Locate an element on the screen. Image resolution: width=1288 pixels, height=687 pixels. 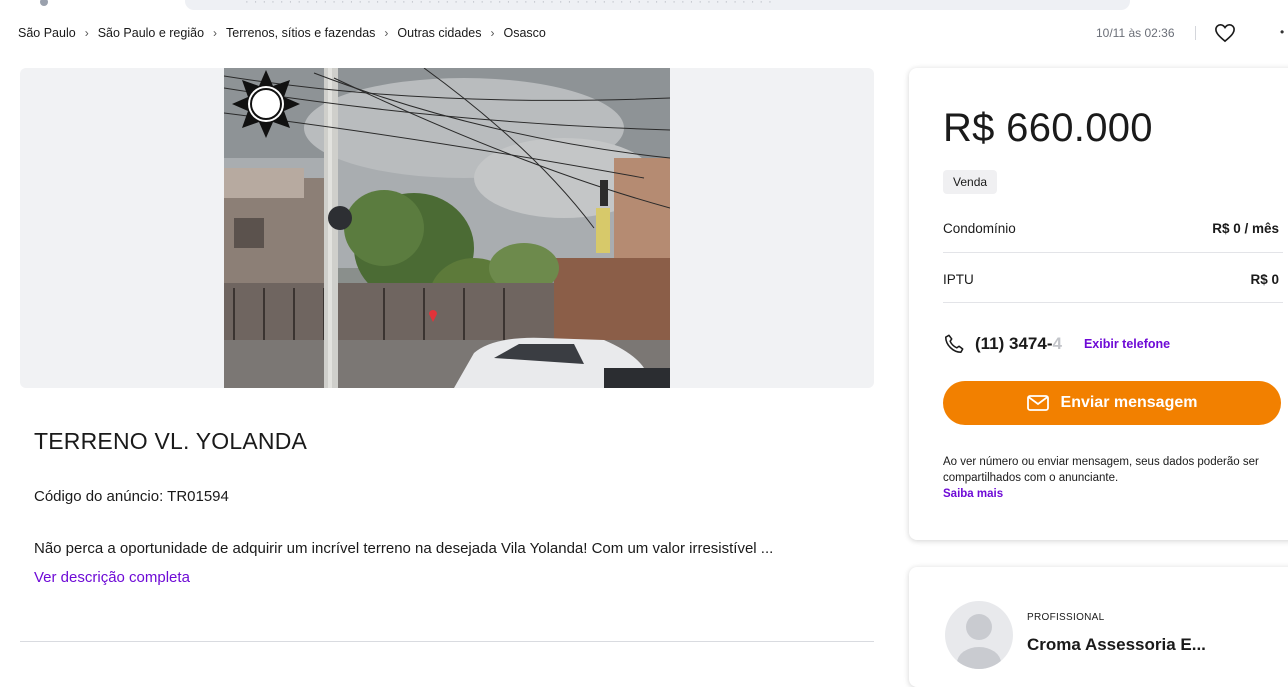
phone-number-visible: (11) 3474- is located at coordinates (1014, 343).